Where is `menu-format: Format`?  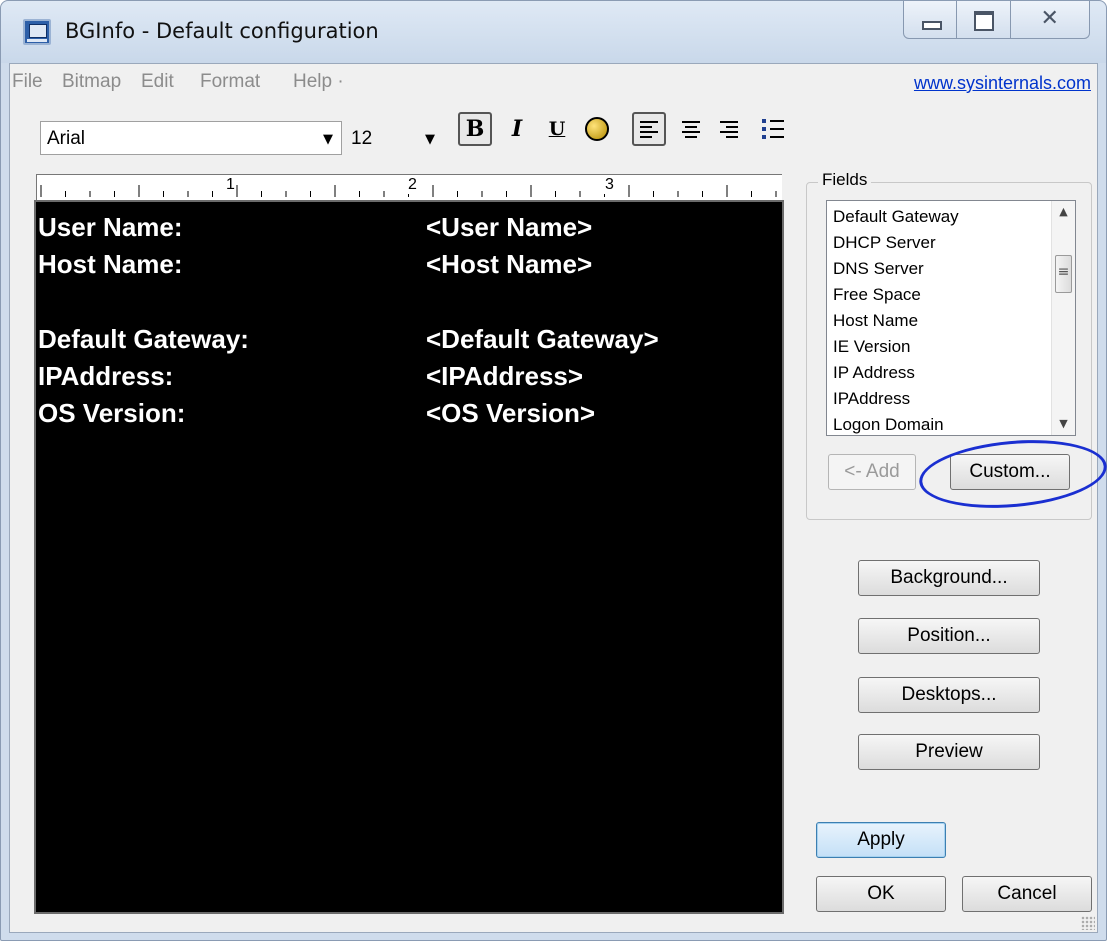 menu-format: Format is located at coordinates (230, 82).